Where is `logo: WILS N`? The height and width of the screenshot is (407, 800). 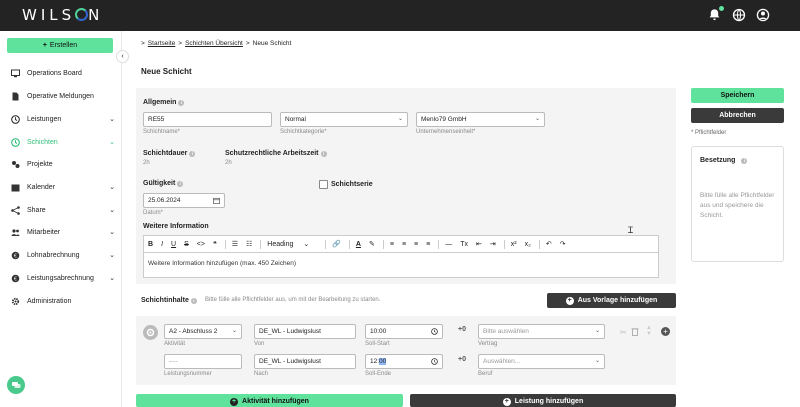
logo: WILS N is located at coordinates (63, 15).